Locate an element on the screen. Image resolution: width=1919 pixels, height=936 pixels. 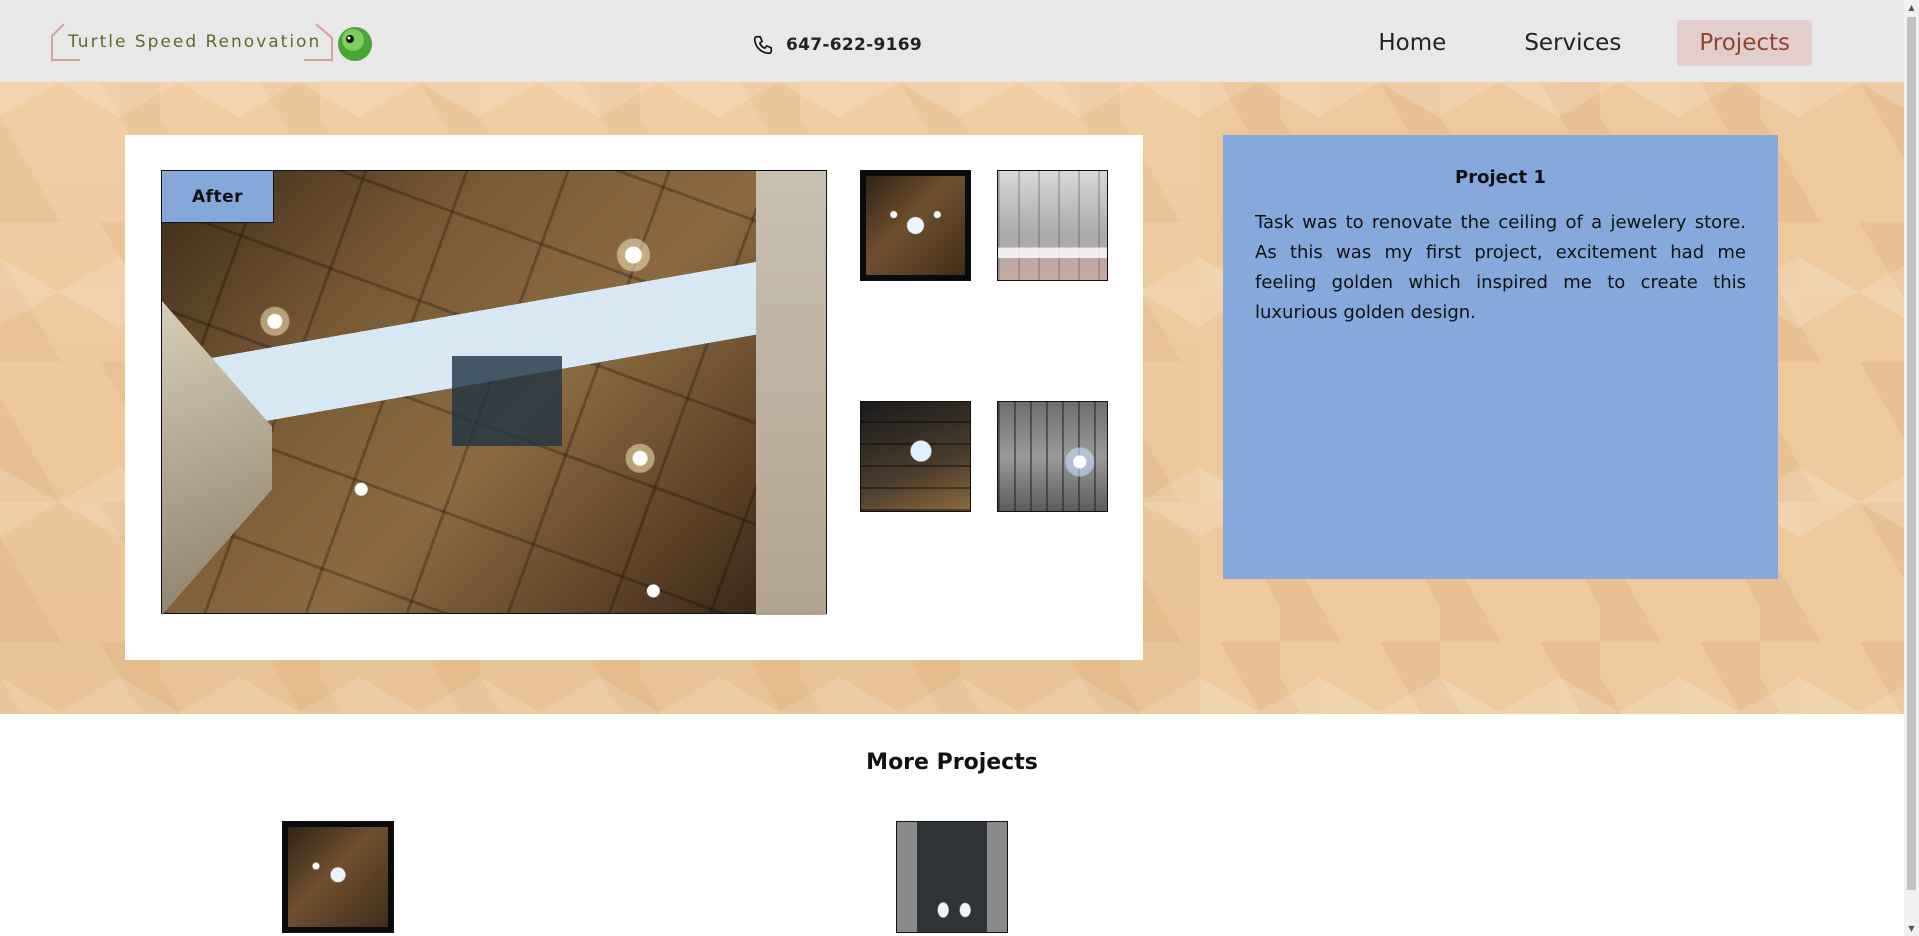
brand-logo: Turtle Speed Renovation is located at coordinates (215, 44).